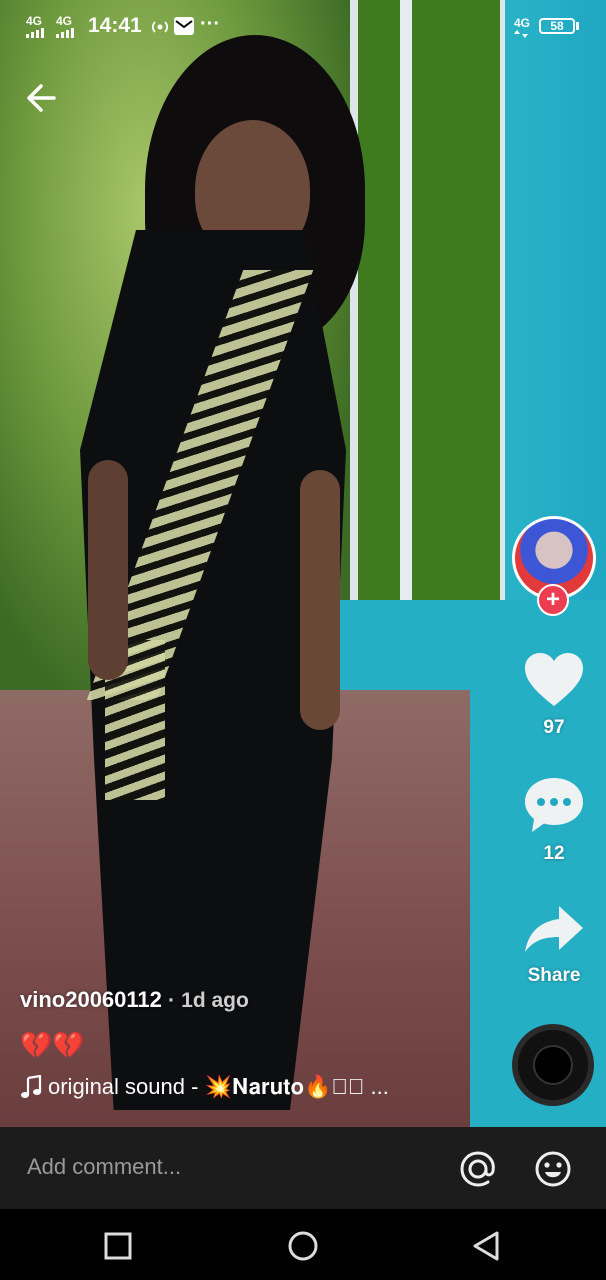  What do you see at coordinates (553, 1169) in the screenshot?
I see `emoji-icon` at bounding box center [553, 1169].